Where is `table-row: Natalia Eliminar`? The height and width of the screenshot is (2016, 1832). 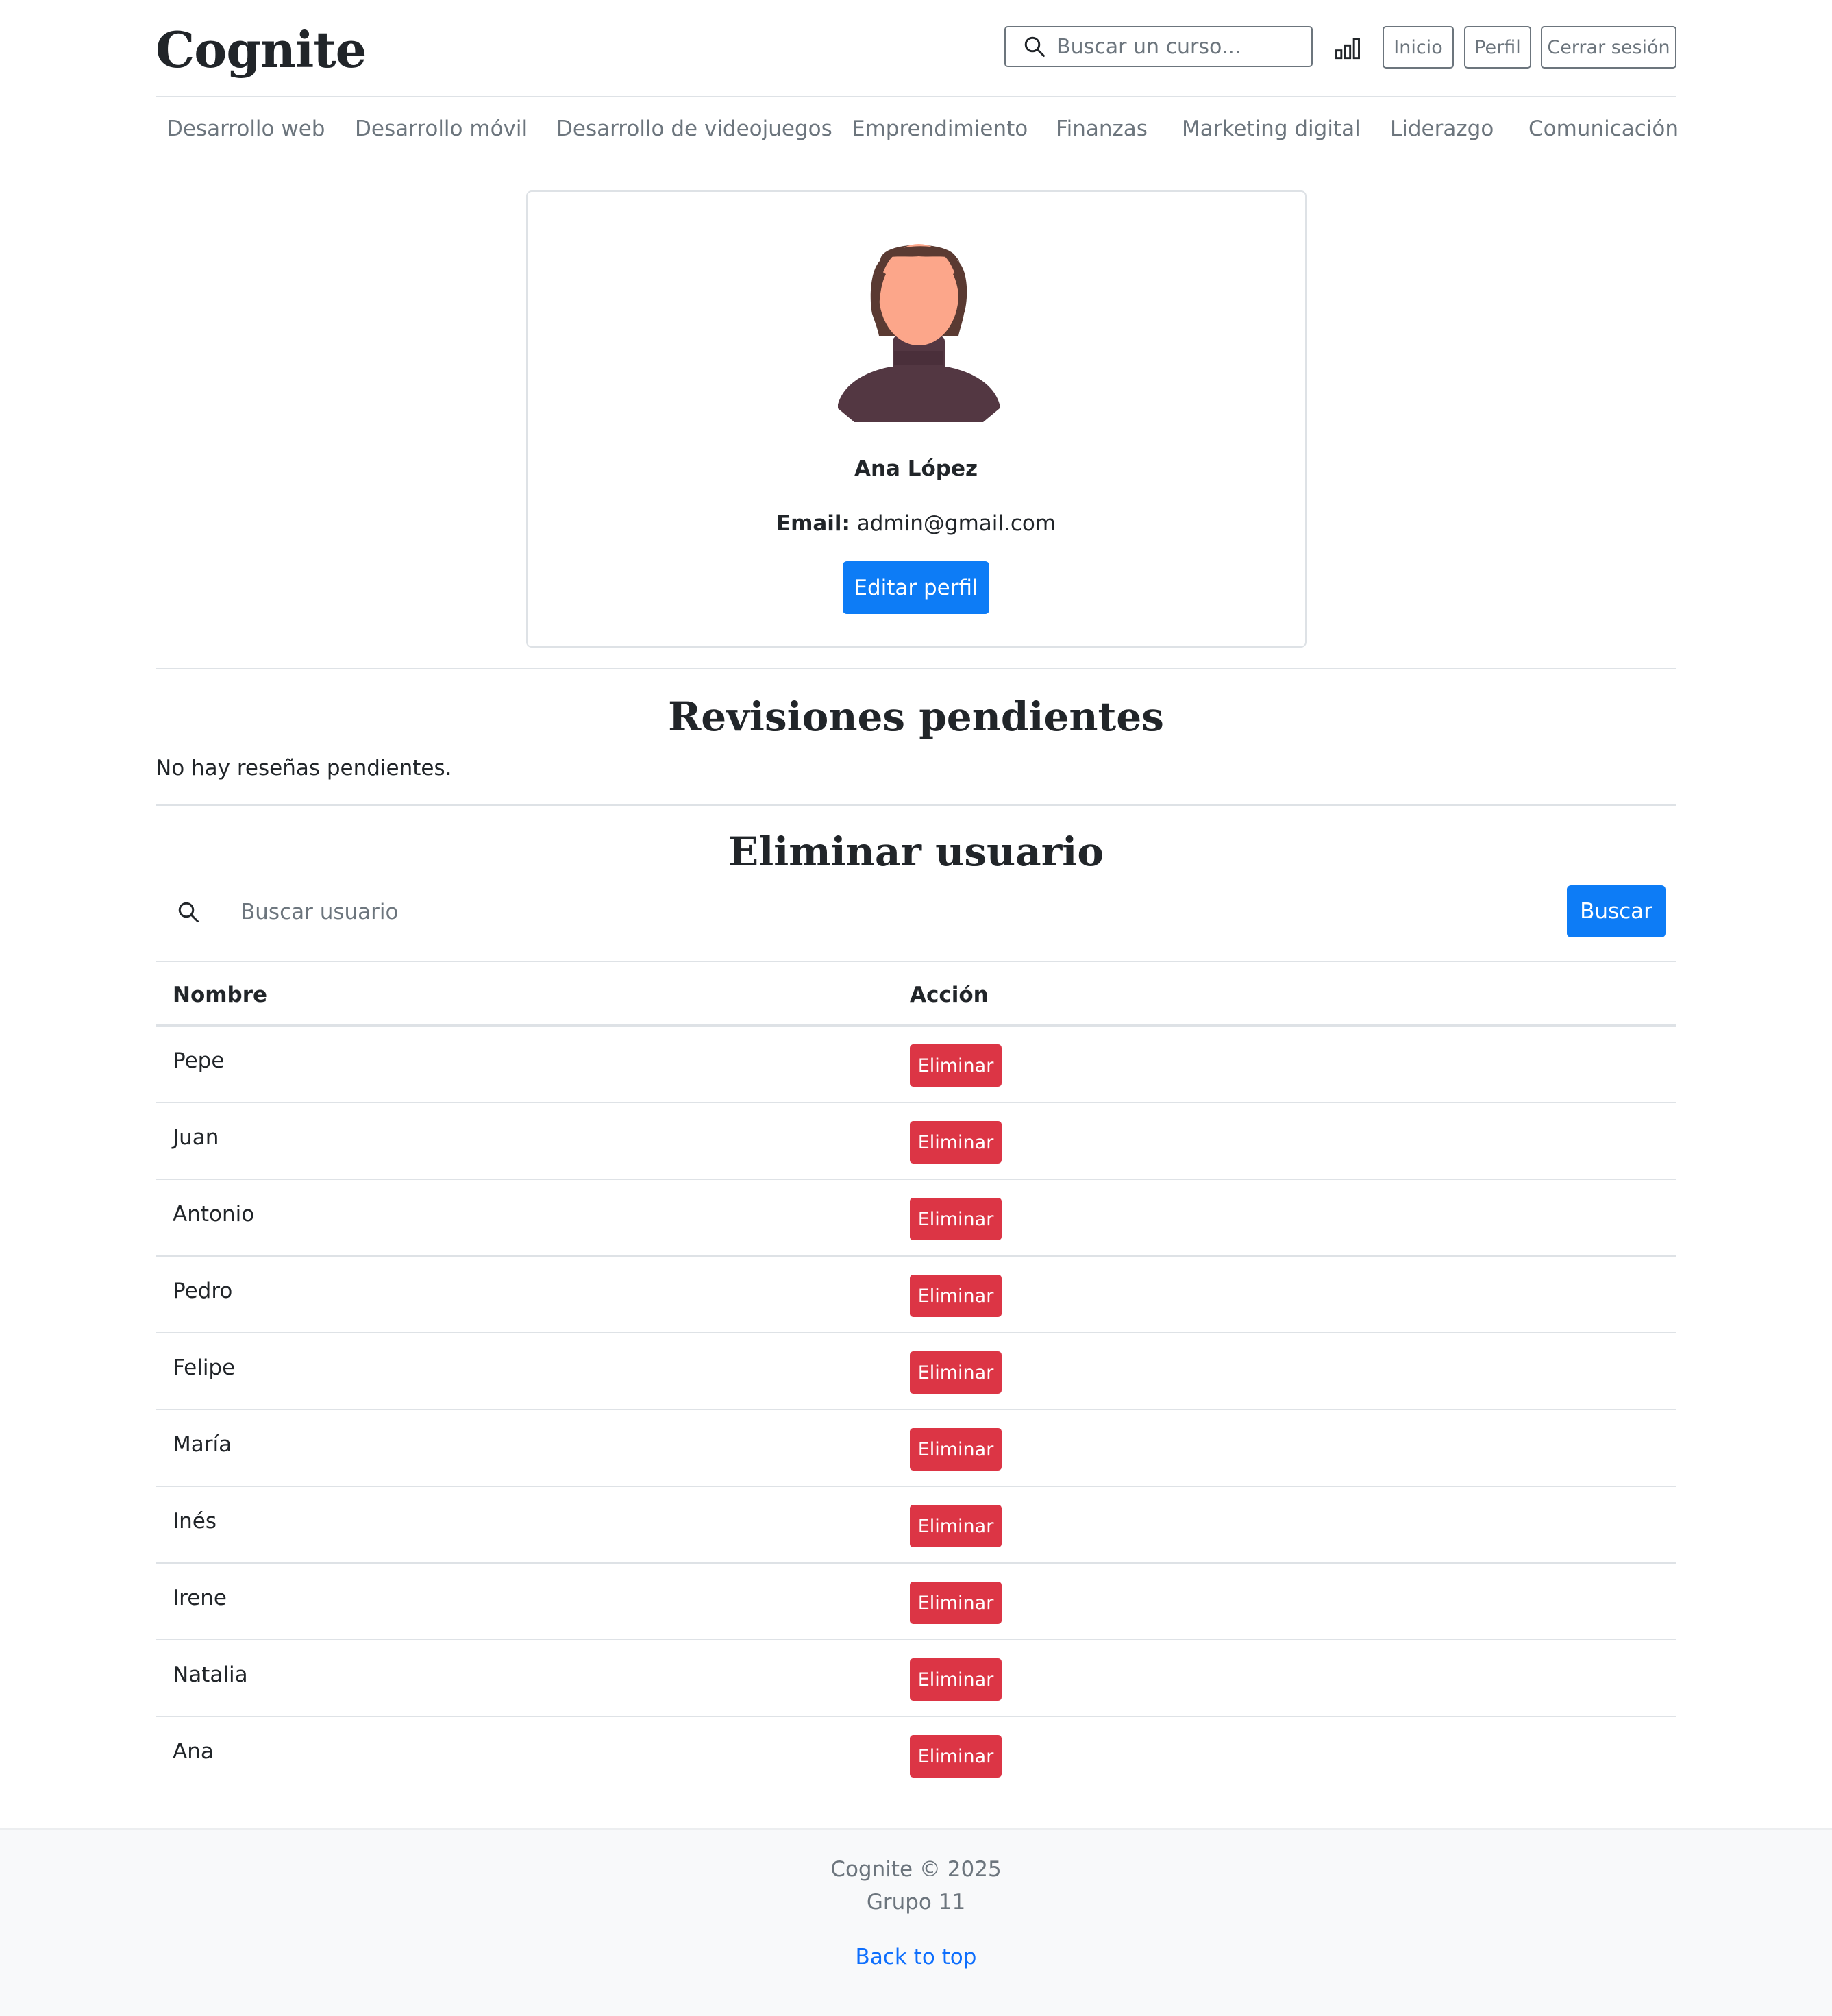
table-row: Natalia Eliminar is located at coordinates (916, 1678).